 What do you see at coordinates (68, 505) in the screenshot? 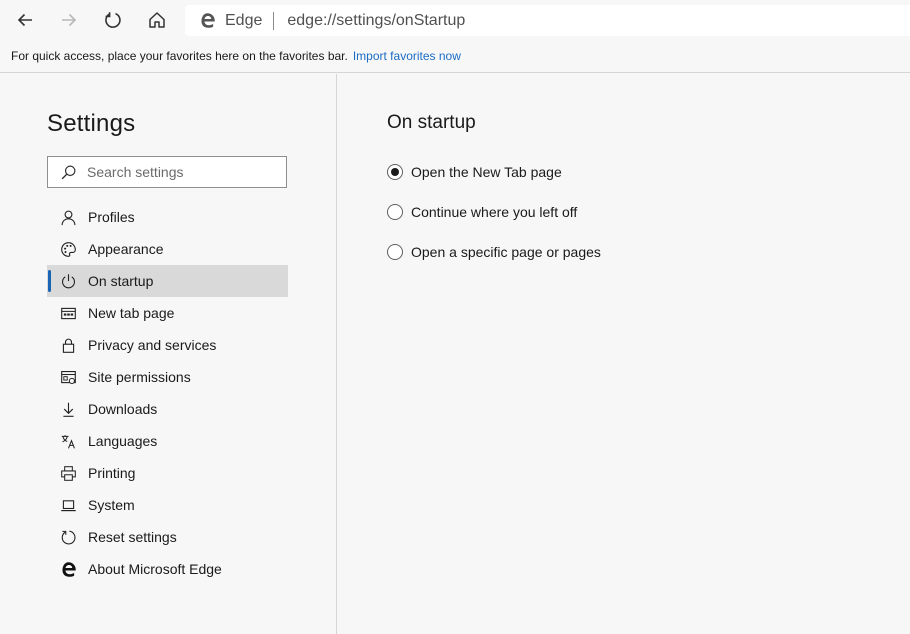
I see `laptop-icon` at bounding box center [68, 505].